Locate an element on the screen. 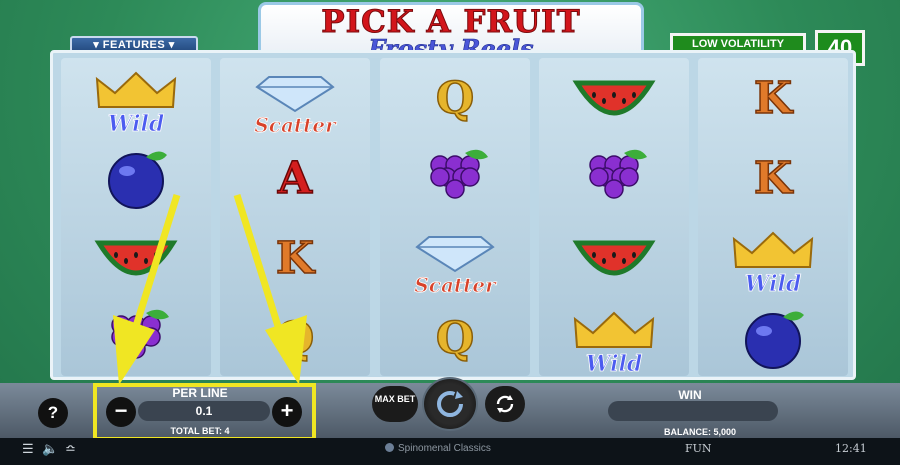 The height and width of the screenshot is (465, 900). menu-icon: ☰ is located at coordinates (28, 449).